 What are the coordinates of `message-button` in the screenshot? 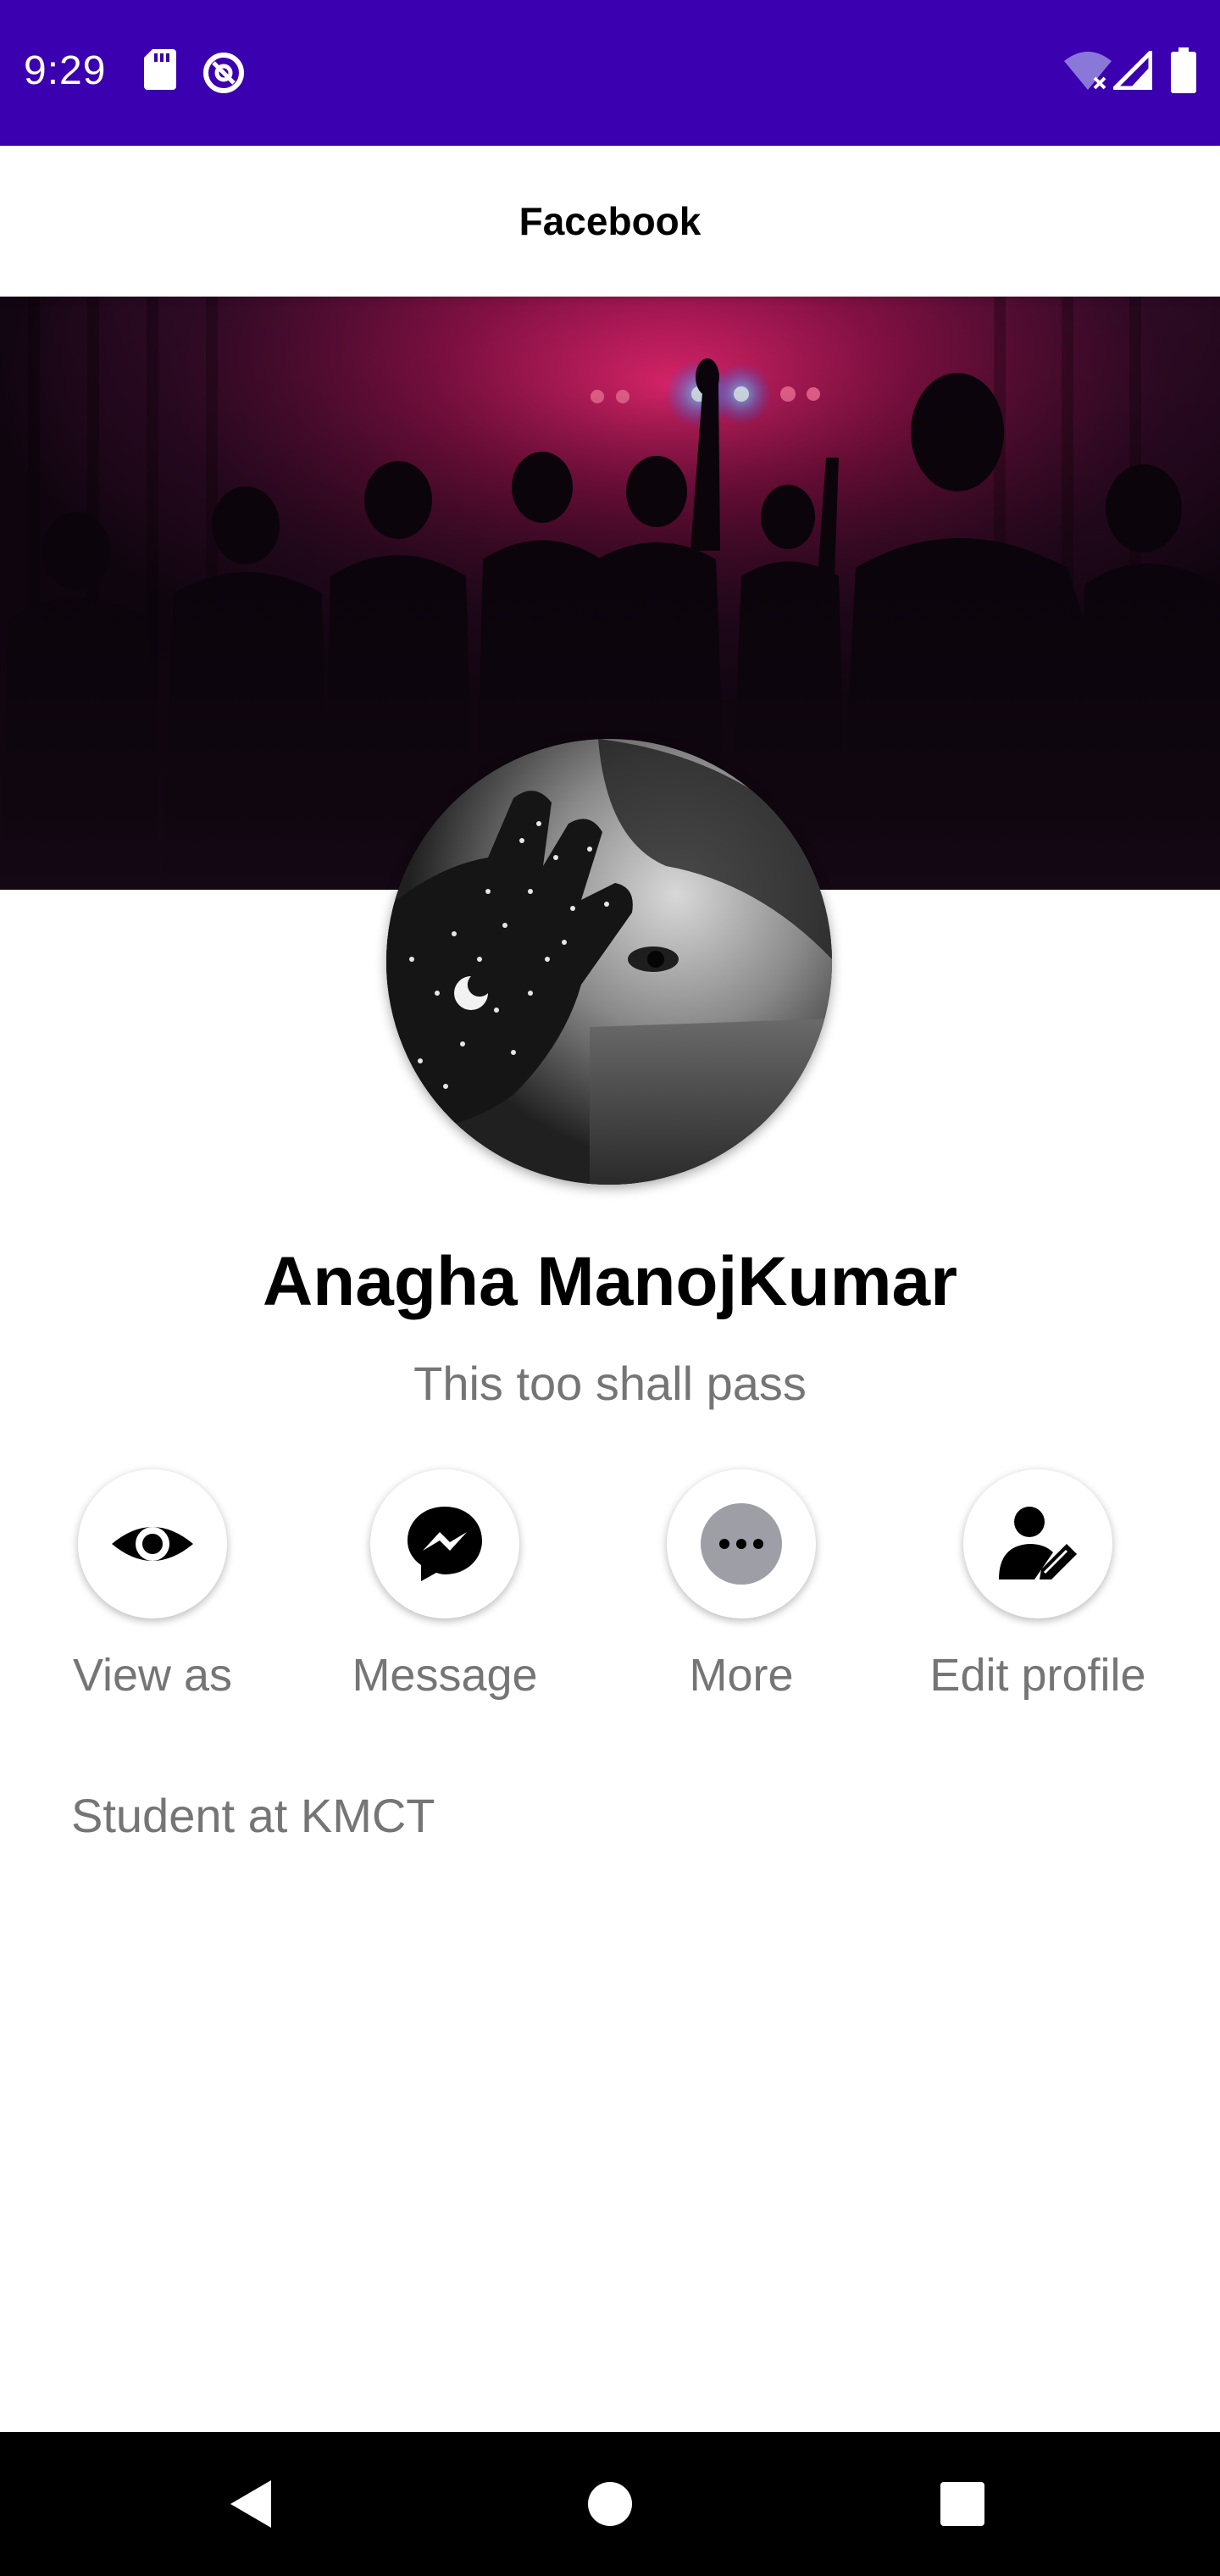 It's located at (444, 1543).